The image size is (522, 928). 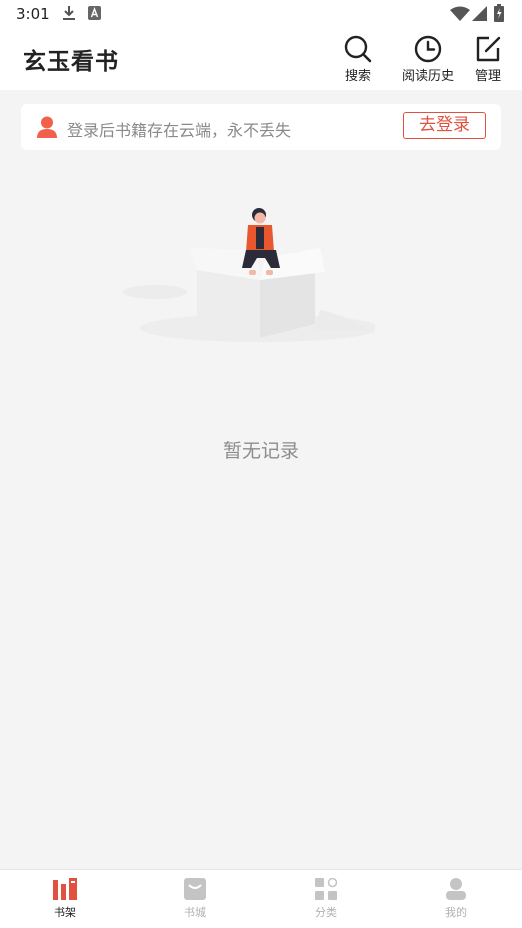 What do you see at coordinates (65, 912) in the screenshot?
I see `nav-label-bookshelf: 书架` at bounding box center [65, 912].